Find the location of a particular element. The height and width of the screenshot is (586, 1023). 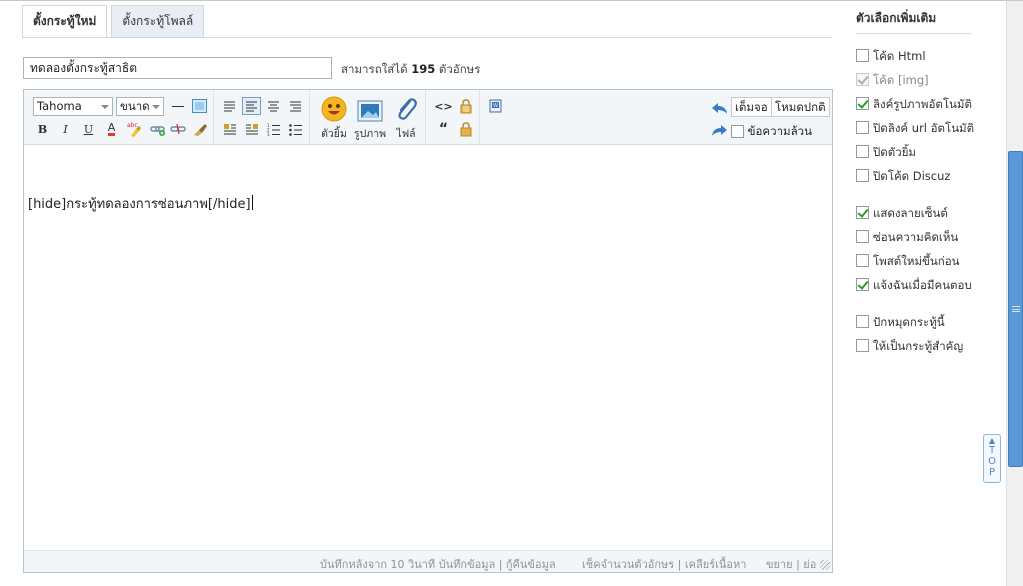

option-item: ปิดโค้ด Discuz is located at coordinates (903, 177).